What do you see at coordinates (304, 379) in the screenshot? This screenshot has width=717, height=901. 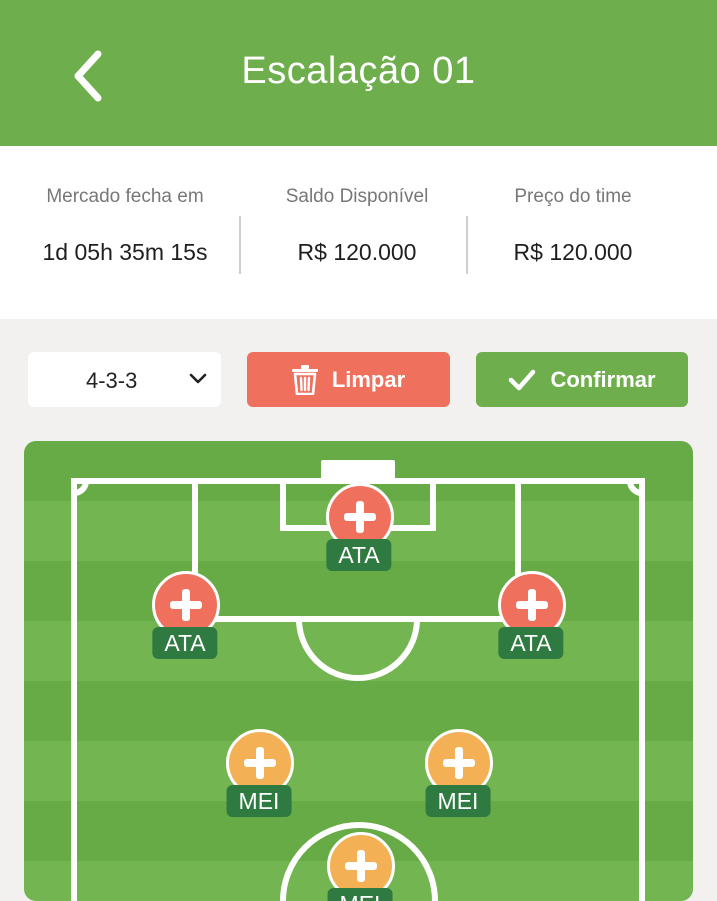 I see `trash-icon` at bounding box center [304, 379].